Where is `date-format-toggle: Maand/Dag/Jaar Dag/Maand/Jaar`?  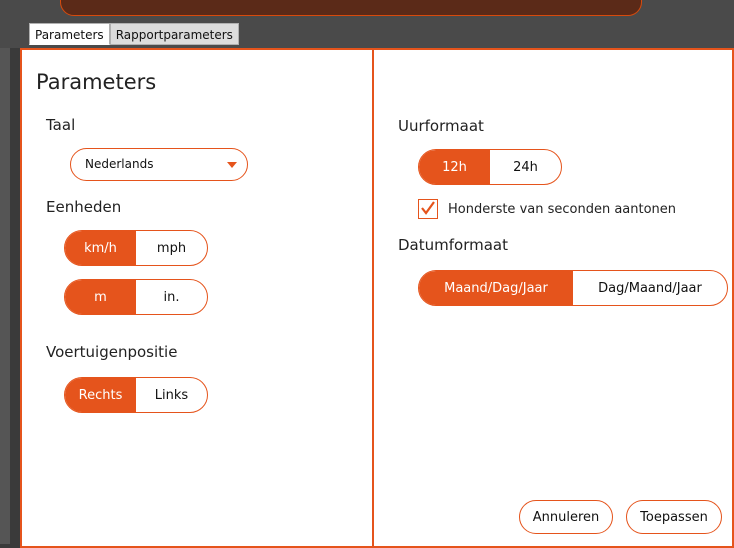 date-format-toggle: Maand/Dag/Jaar Dag/Maand/Jaar is located at coordinates (573, 288).